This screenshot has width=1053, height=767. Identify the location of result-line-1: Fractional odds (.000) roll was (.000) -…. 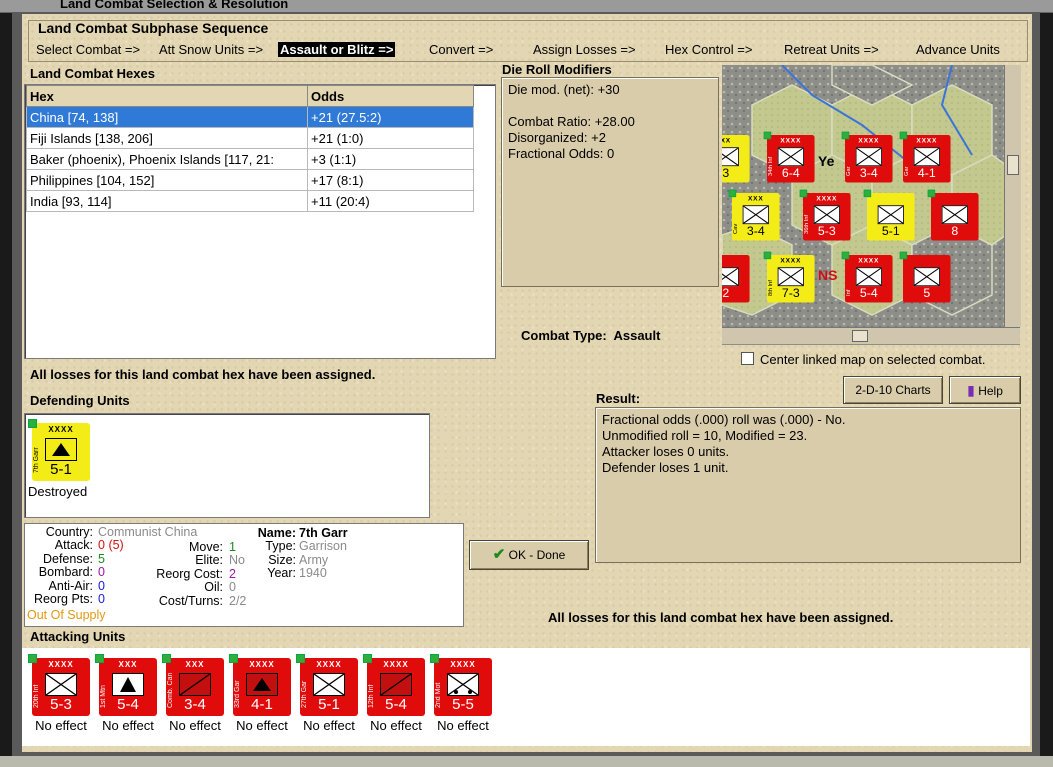
(724, 419).